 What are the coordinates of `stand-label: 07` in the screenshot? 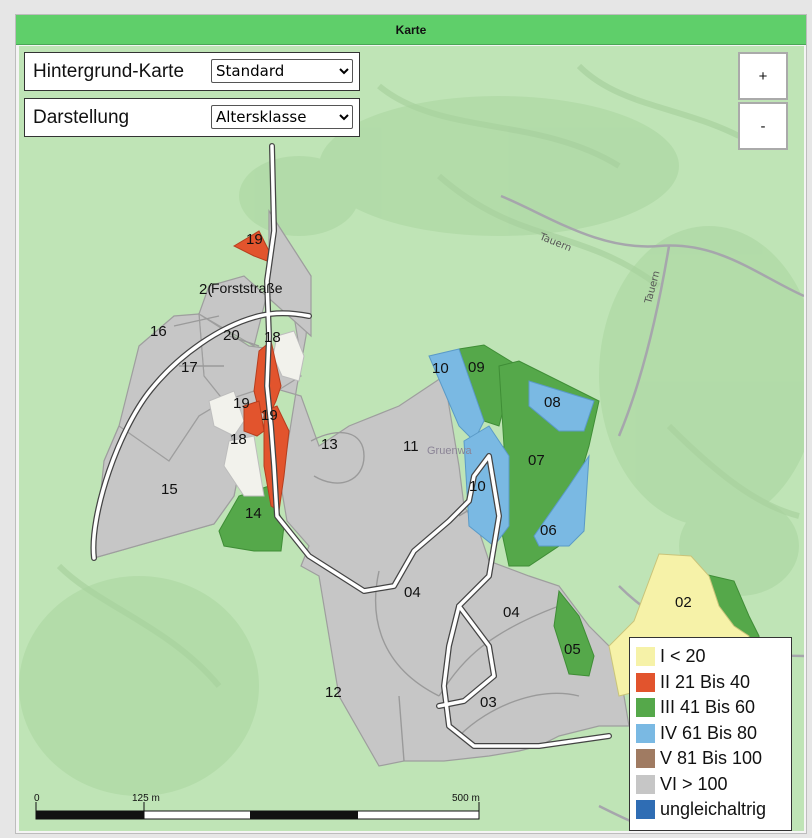 It's located at (536, 460).